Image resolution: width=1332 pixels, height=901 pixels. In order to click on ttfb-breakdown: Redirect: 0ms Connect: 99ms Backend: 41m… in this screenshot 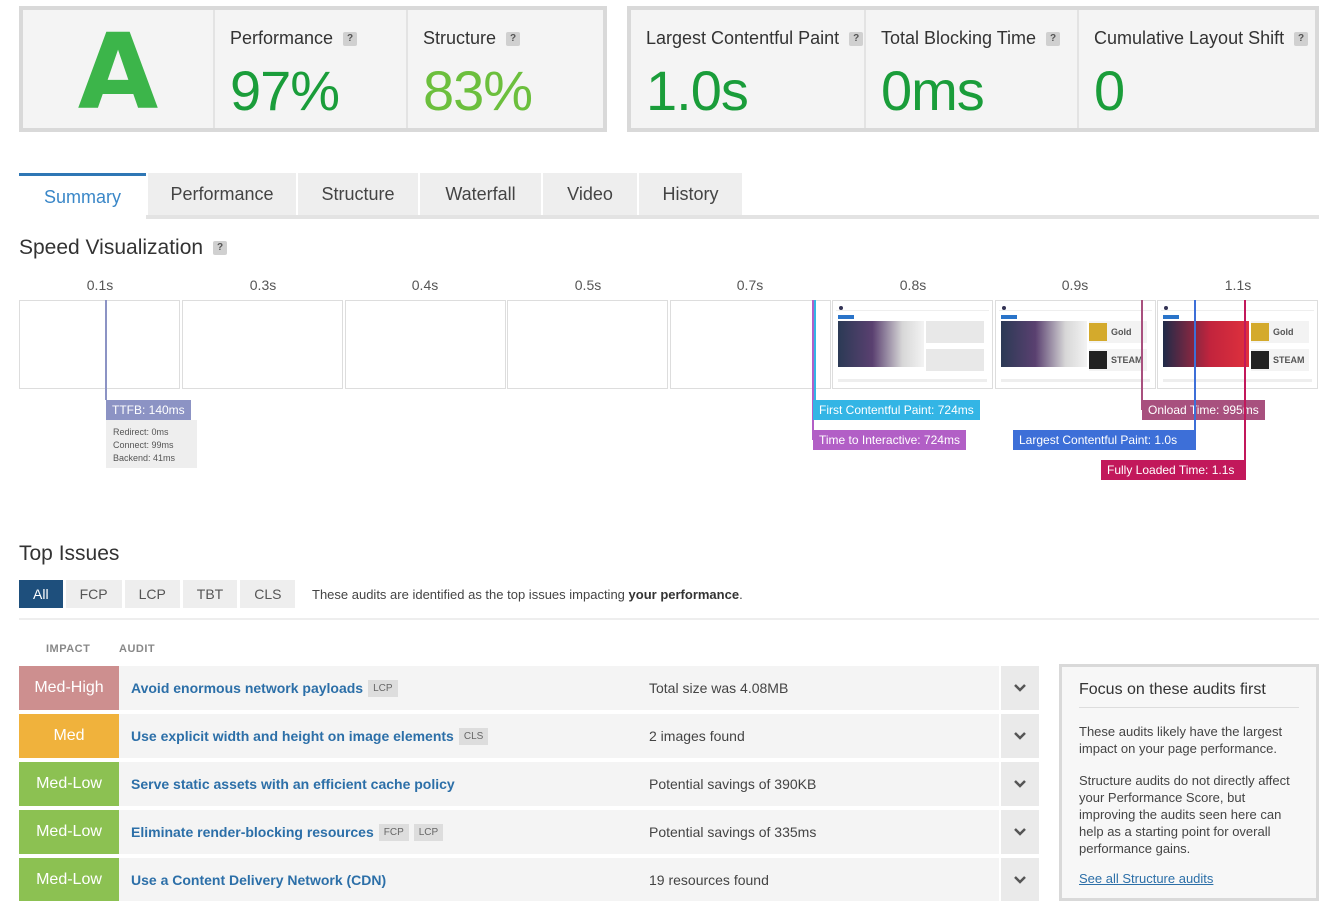, I will do `click(151, 444)`.